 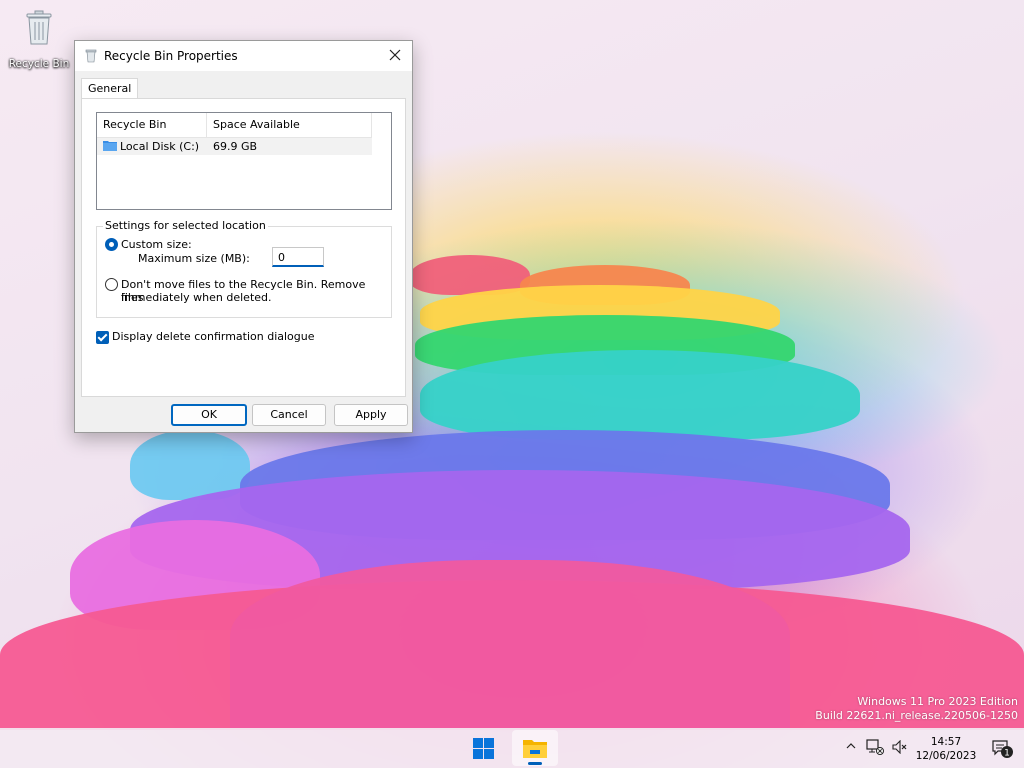 What do you see at coordinates (213, 336) in the screenshot?
I see `confirm-label: Display delete confirmation dialogue` at bounding box center [213, 336].